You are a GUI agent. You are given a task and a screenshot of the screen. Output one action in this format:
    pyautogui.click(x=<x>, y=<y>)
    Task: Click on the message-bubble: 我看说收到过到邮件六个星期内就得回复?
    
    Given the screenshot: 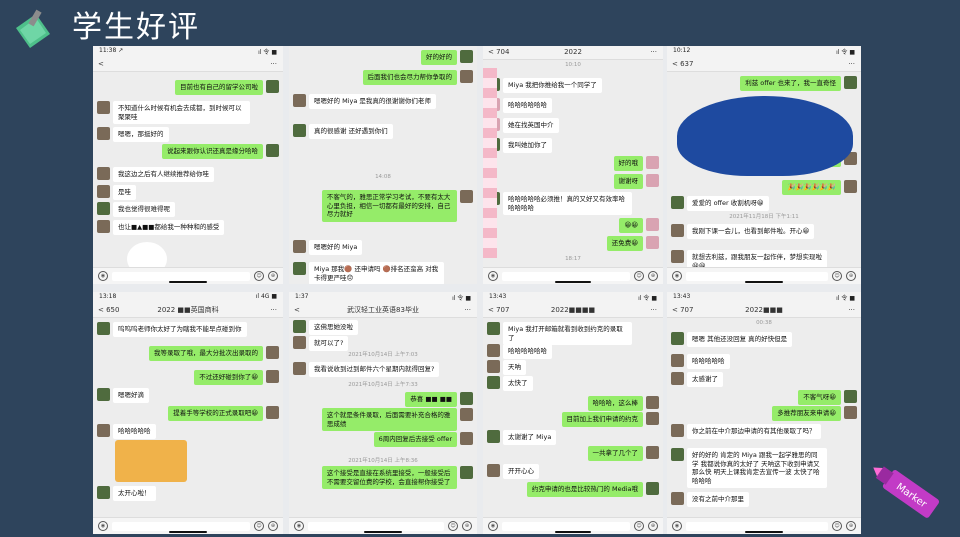 What is the action you would take?
    pyautogui.click(x=374, y=369)
    